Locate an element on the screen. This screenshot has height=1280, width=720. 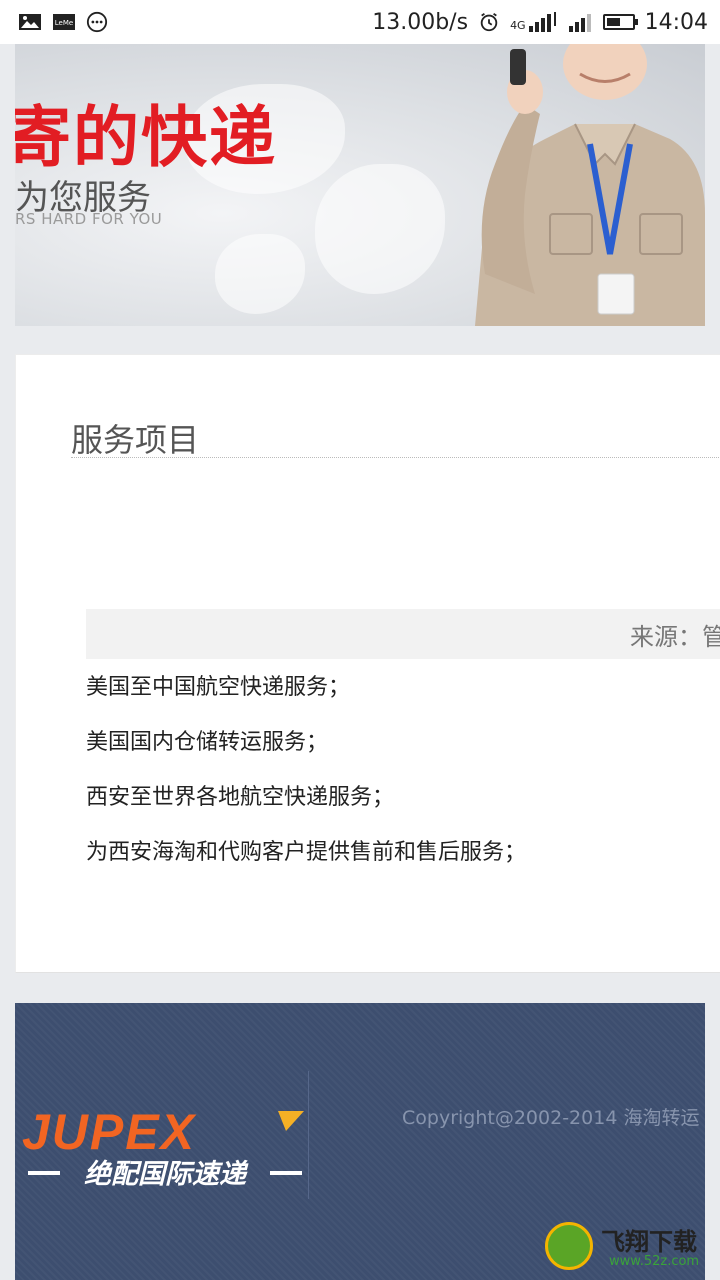
status-bar: LeMe 13.00b/s 4G 14:04 is located at coordinates (360, 22).